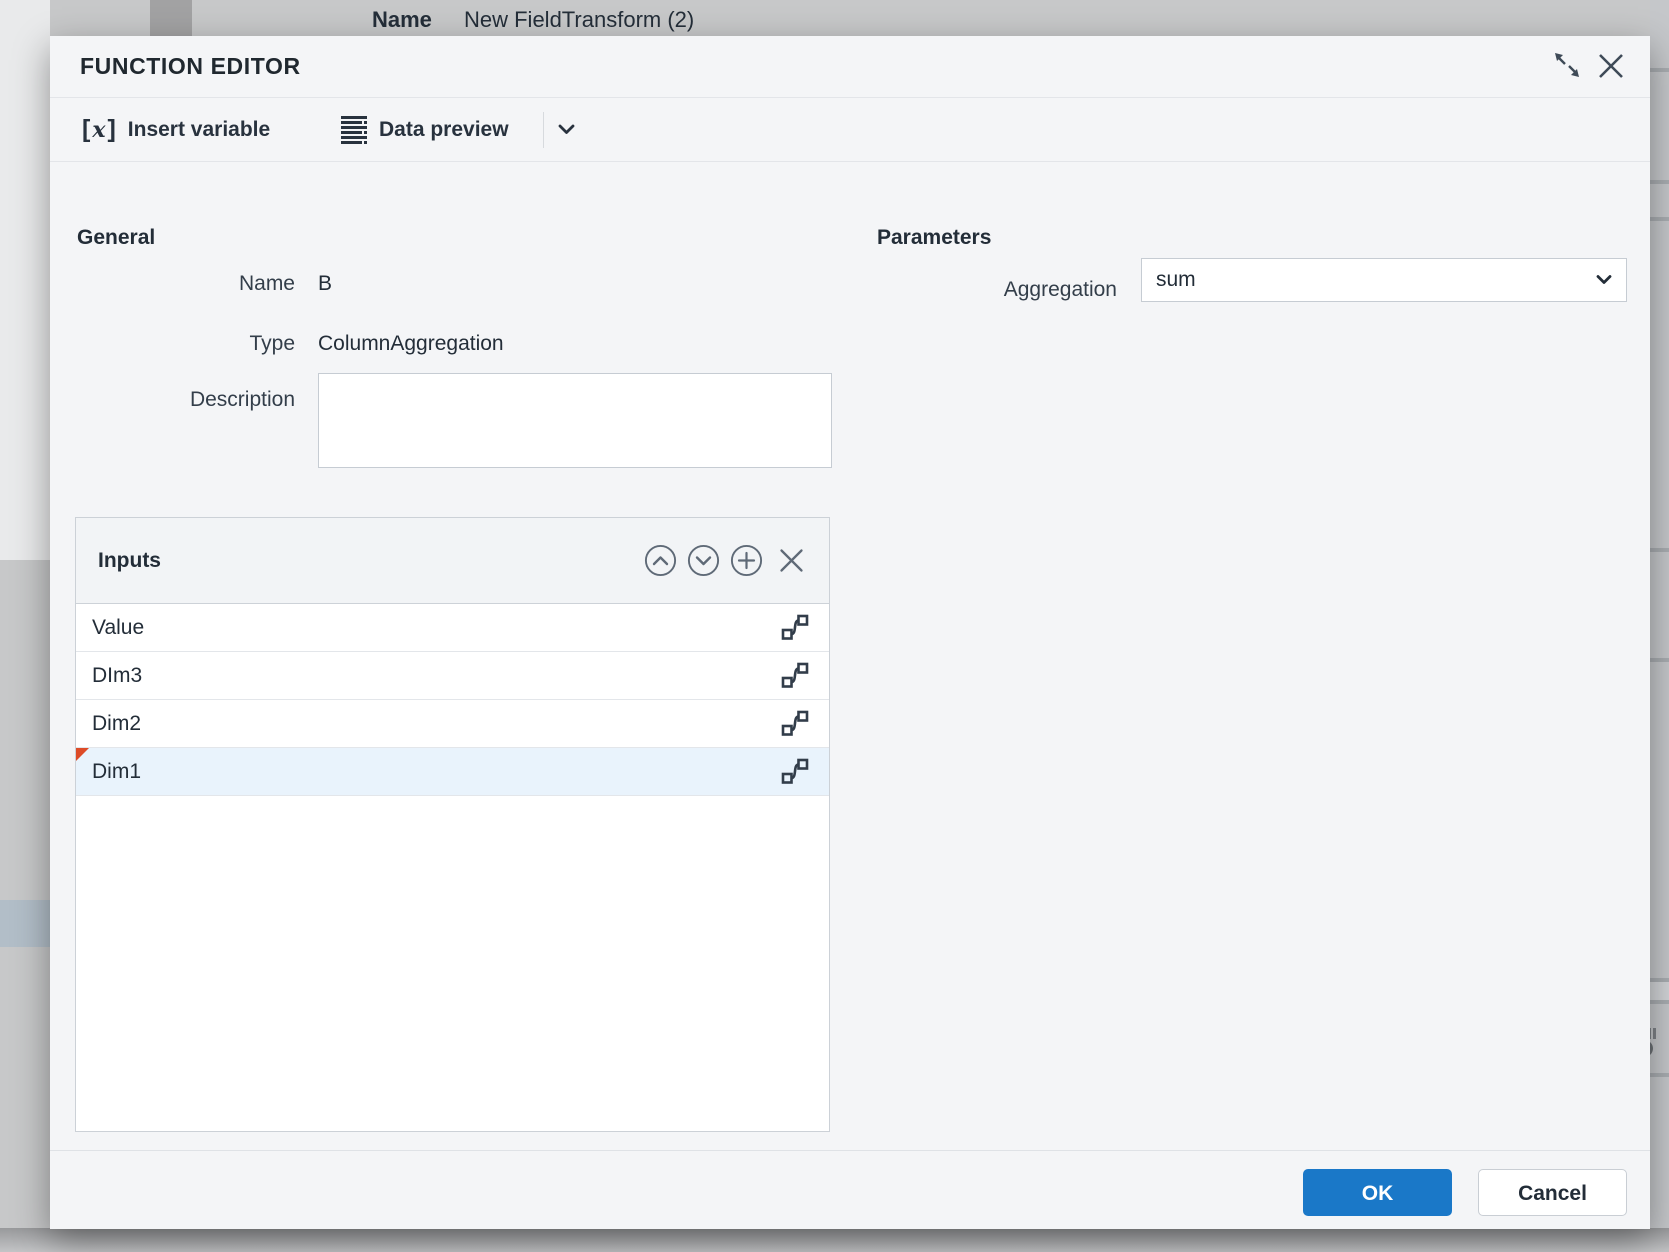 The width and height of the screenshot is (1669, 1252). I want to click on background-form-row: Name New FieldTransform (2), so click(834, 18).